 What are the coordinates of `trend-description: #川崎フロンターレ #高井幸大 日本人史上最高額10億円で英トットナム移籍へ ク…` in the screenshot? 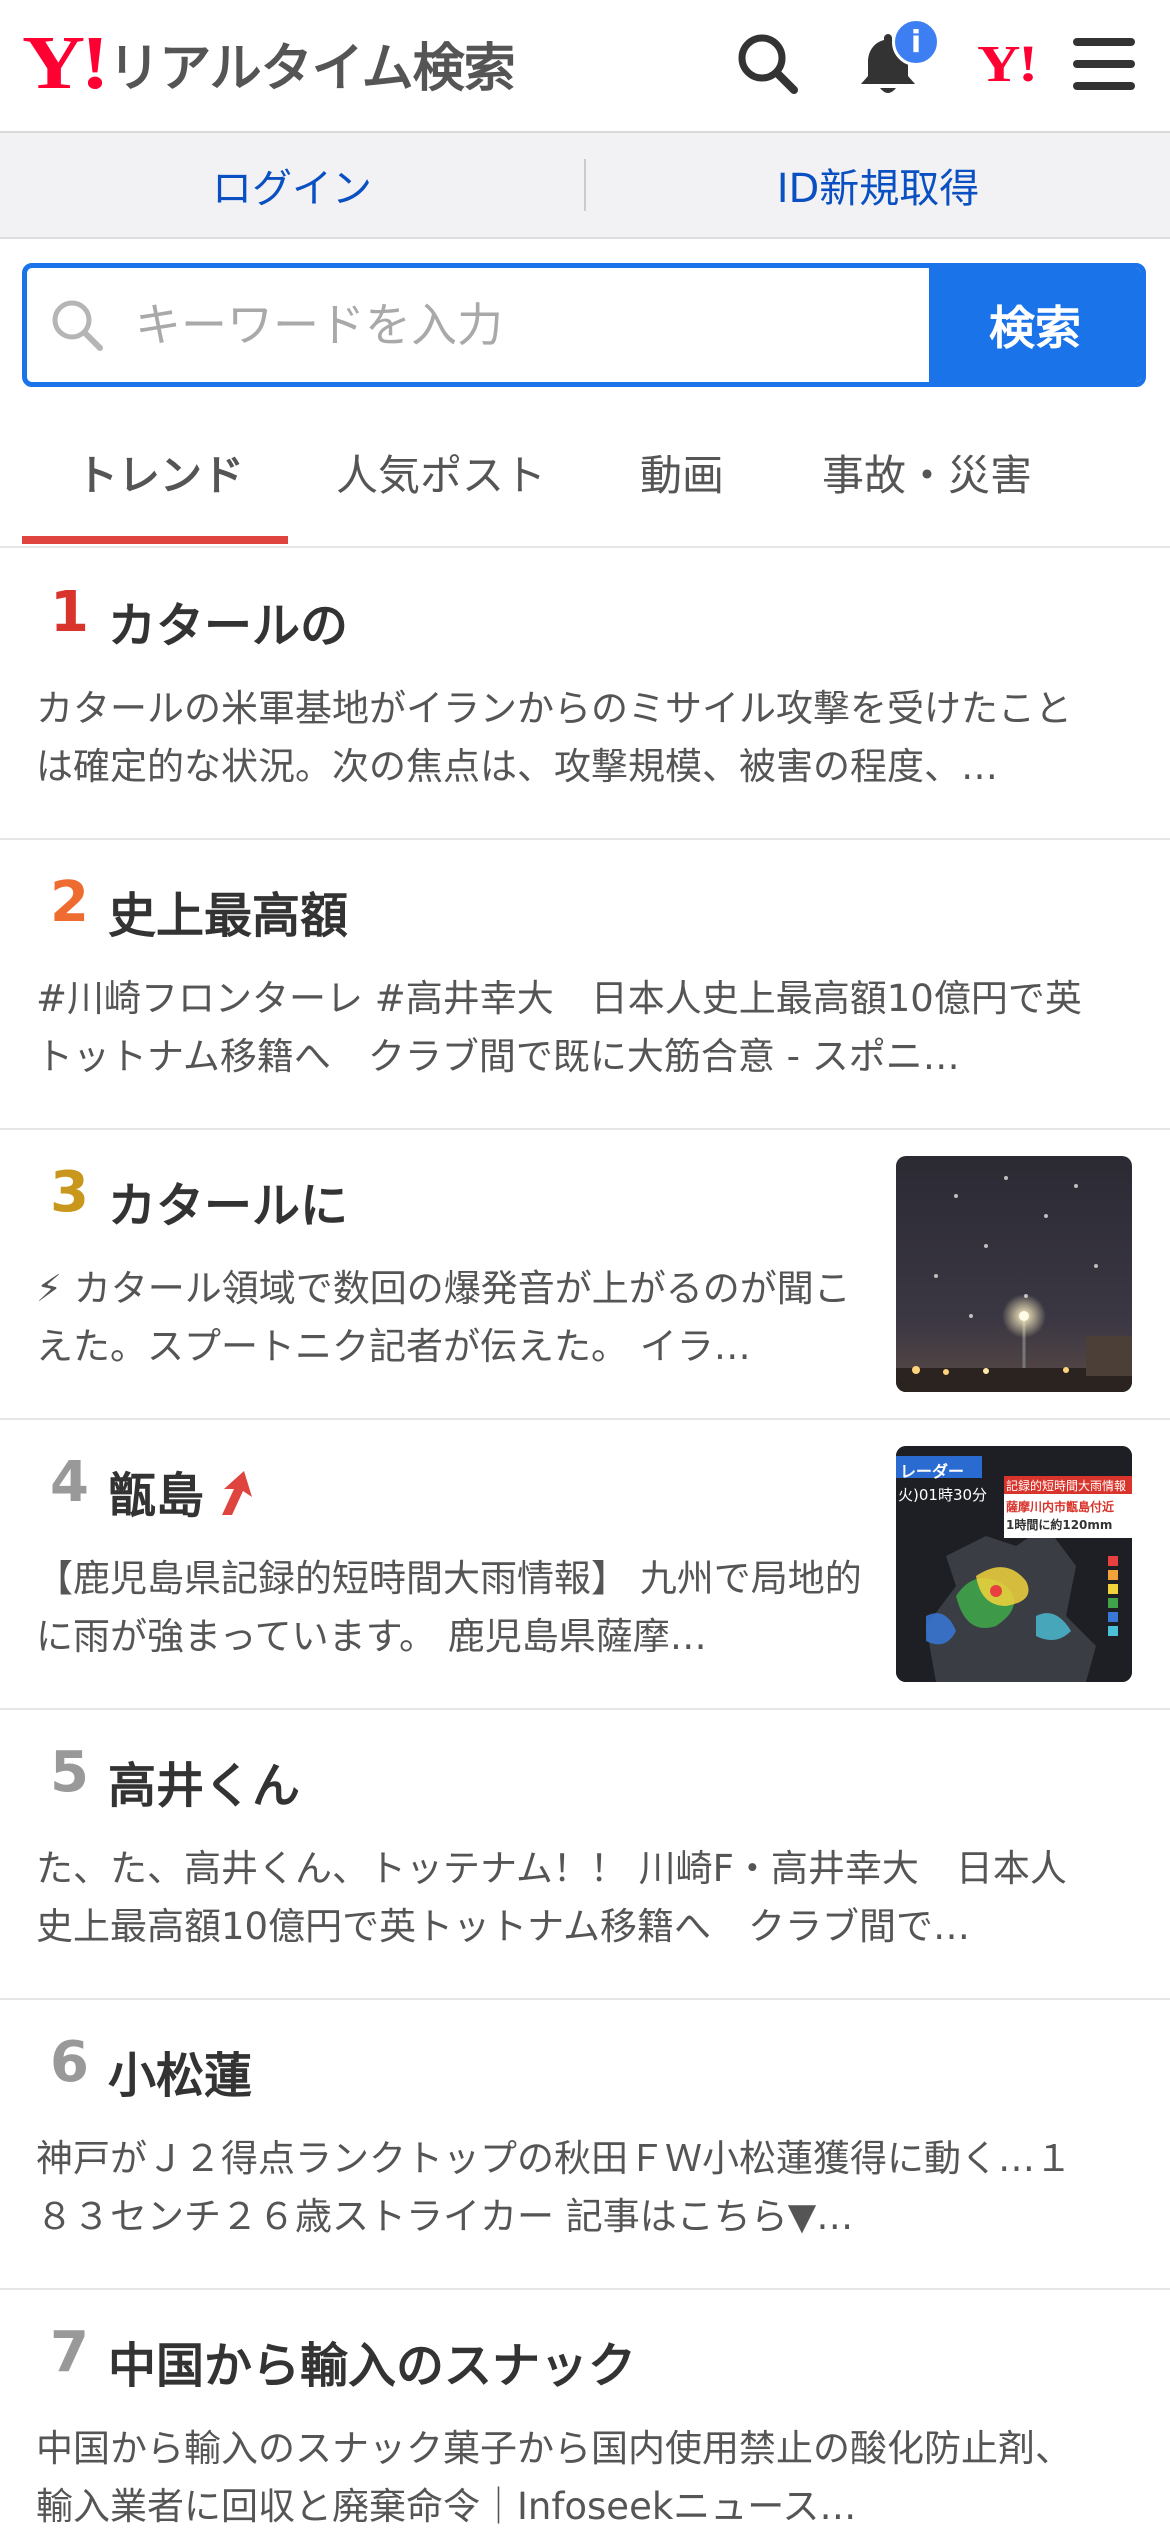 It's located at (559, 1027).